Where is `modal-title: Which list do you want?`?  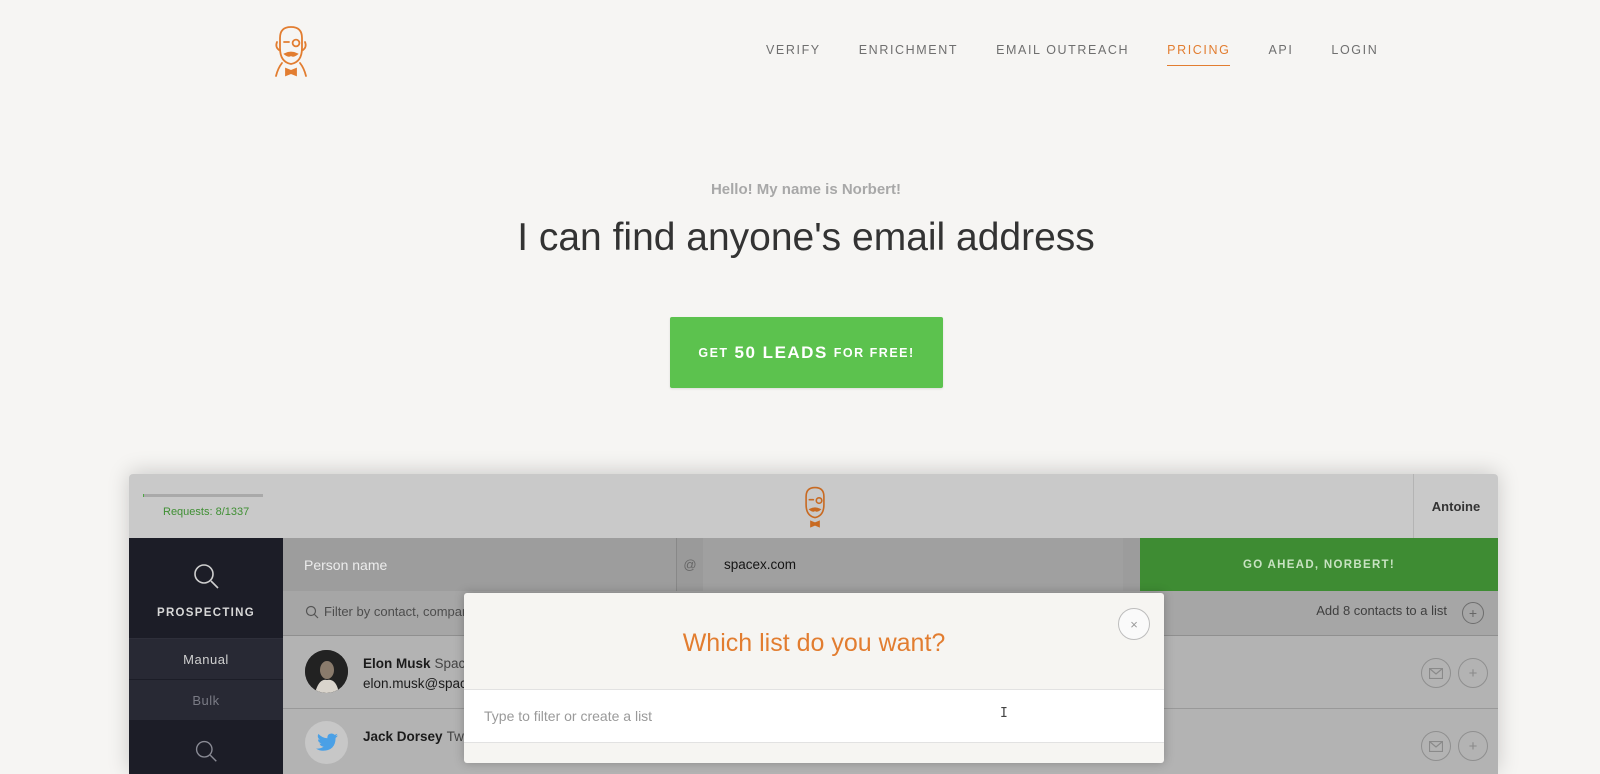
modal-title: Which list do you want? is located at coordinates (814, 643).